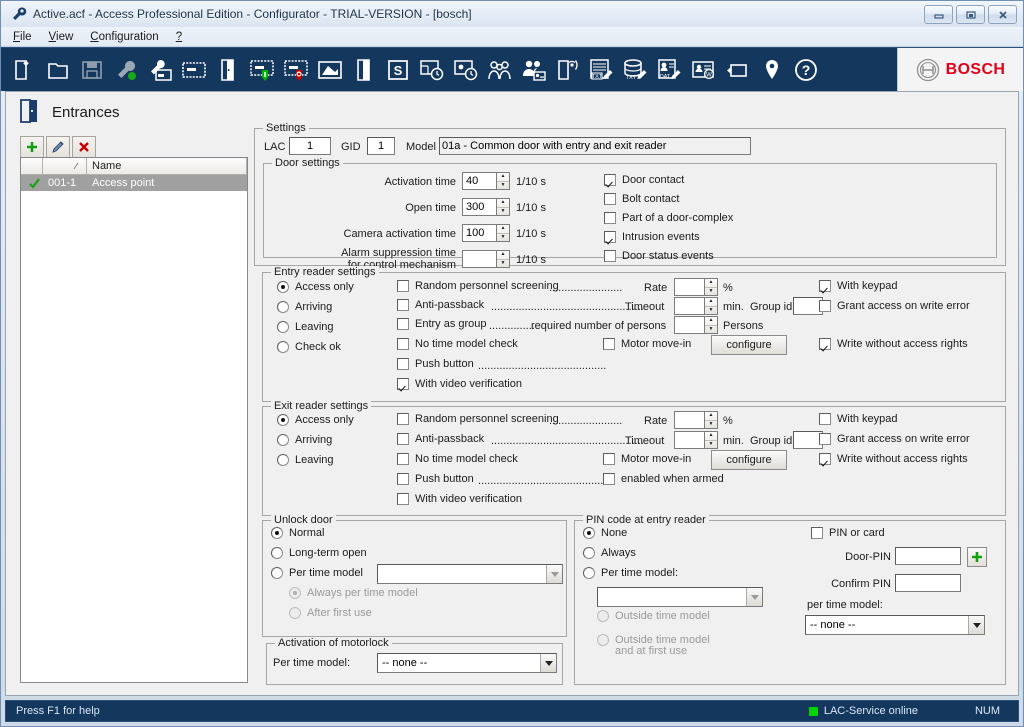  I want to click on radio-pin-none: None, so click(605, 533).